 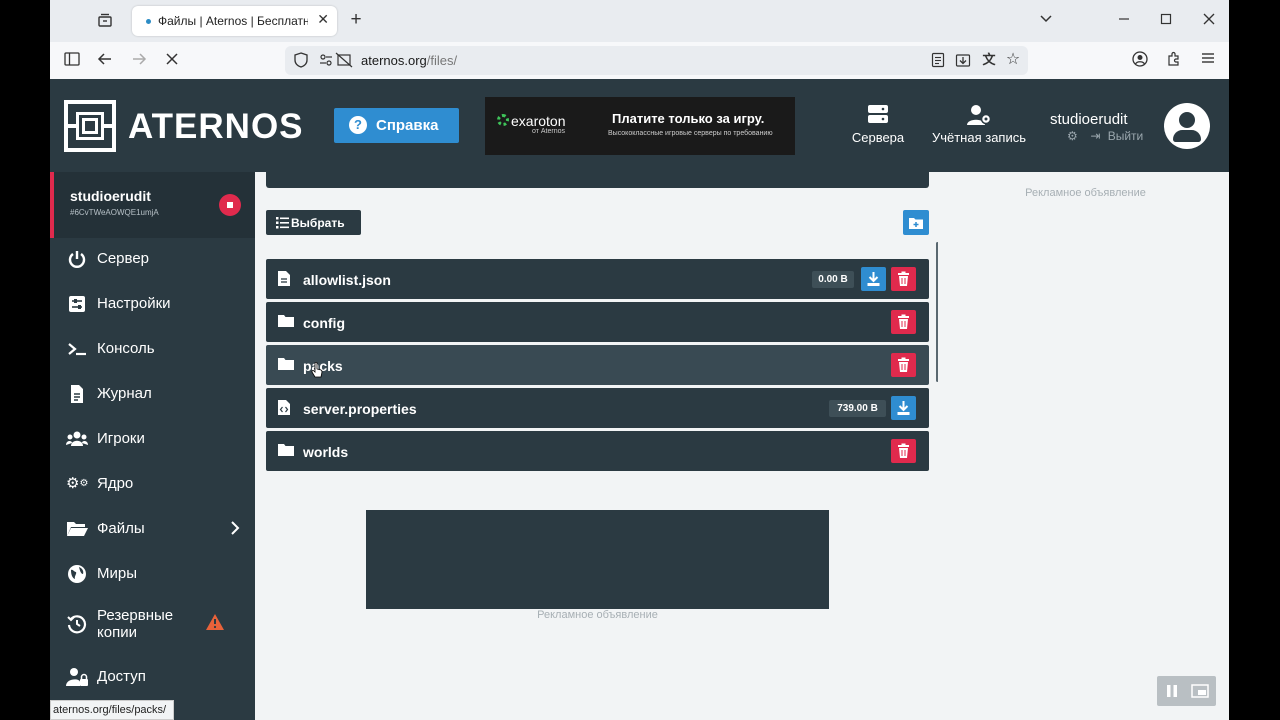 I want to click on reader-view-icon, so click(x=938, y=62).